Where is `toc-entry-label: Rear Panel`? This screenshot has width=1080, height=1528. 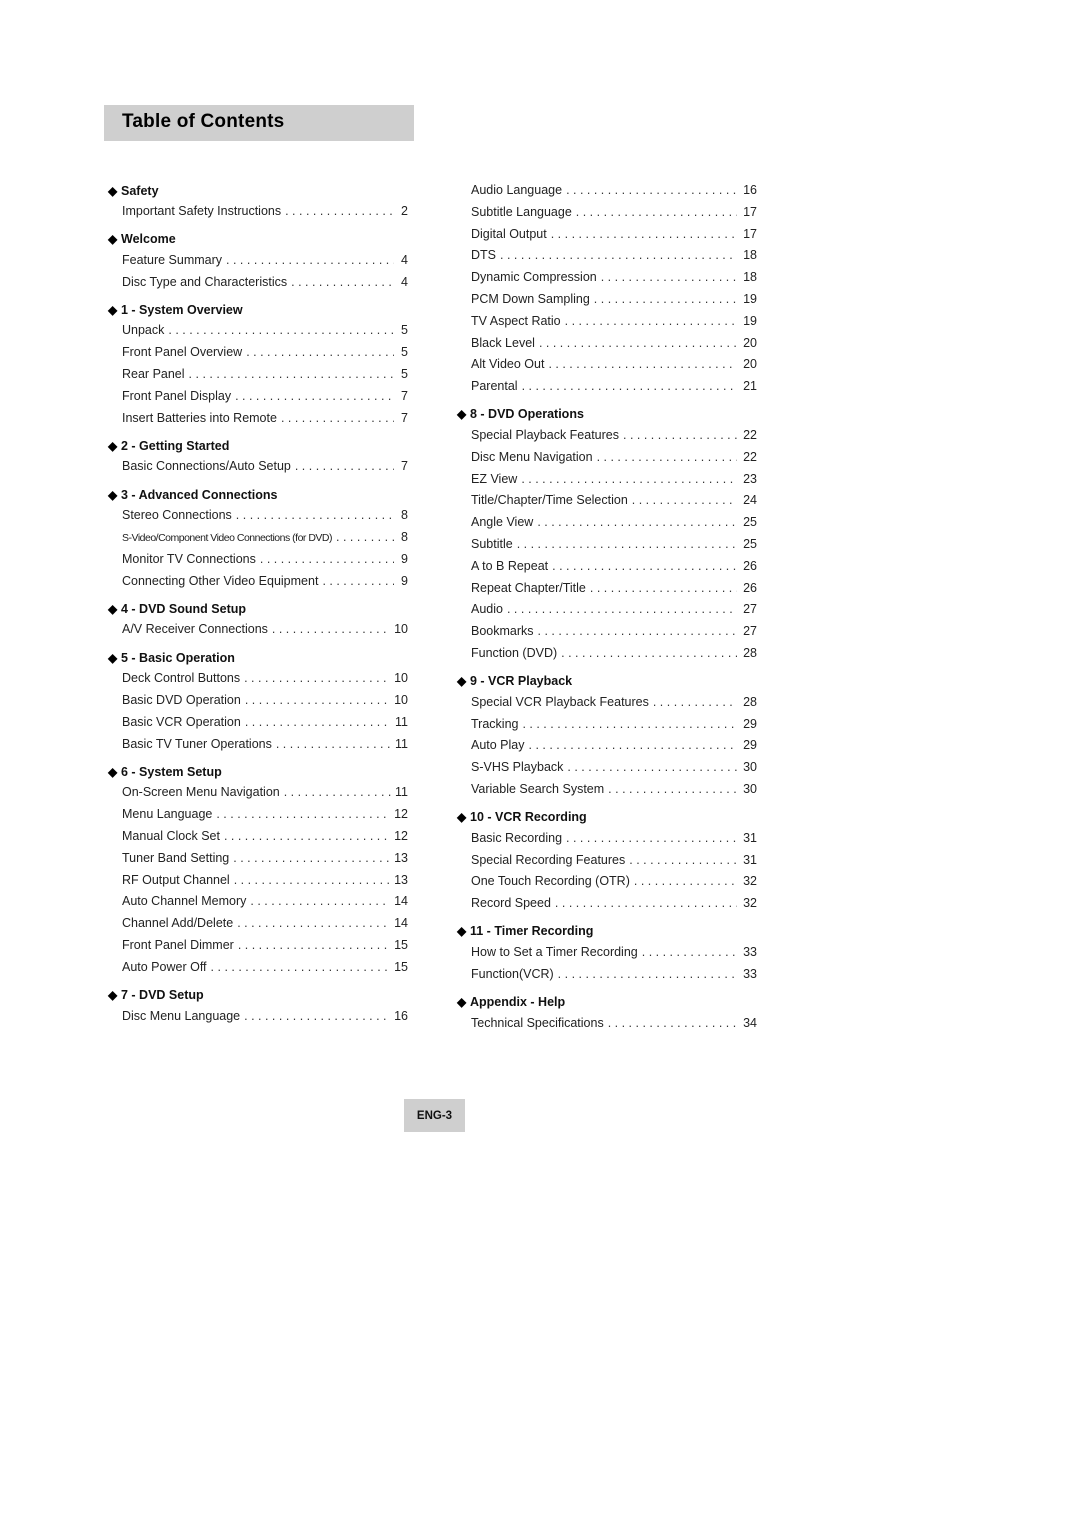 toc-entry-label: Rear Panel is located at coordinates (153, 373).